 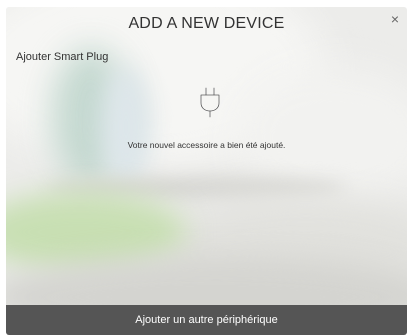 I want to click on close-button: ×, so click(x=395, y=19).